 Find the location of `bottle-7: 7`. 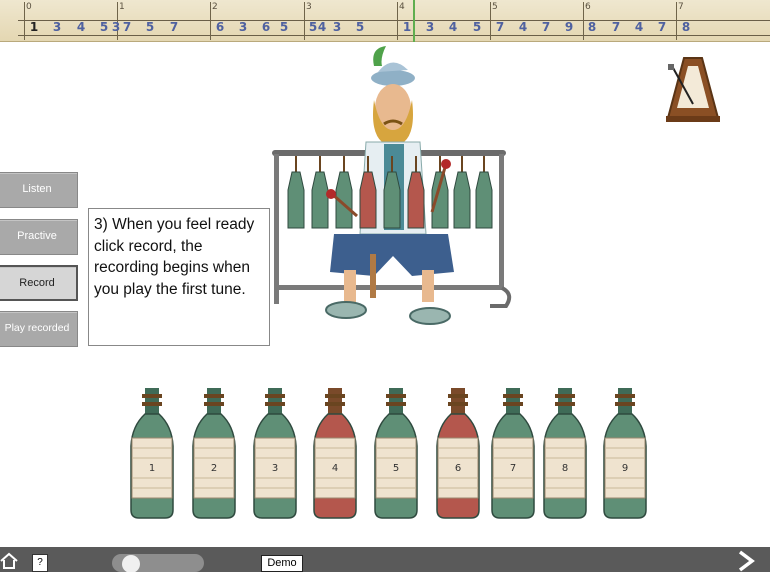

bottle-7: 7 is located at coordinates (513, 454).